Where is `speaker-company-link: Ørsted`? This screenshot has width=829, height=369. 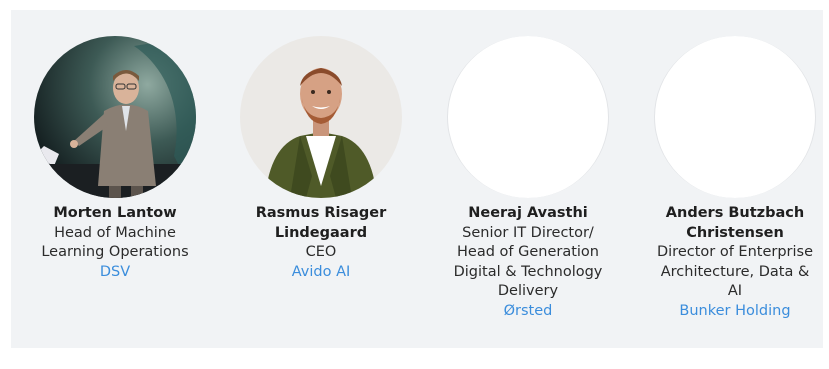
speaker-company-link: Ørsted is located at coordinates (528, 312).